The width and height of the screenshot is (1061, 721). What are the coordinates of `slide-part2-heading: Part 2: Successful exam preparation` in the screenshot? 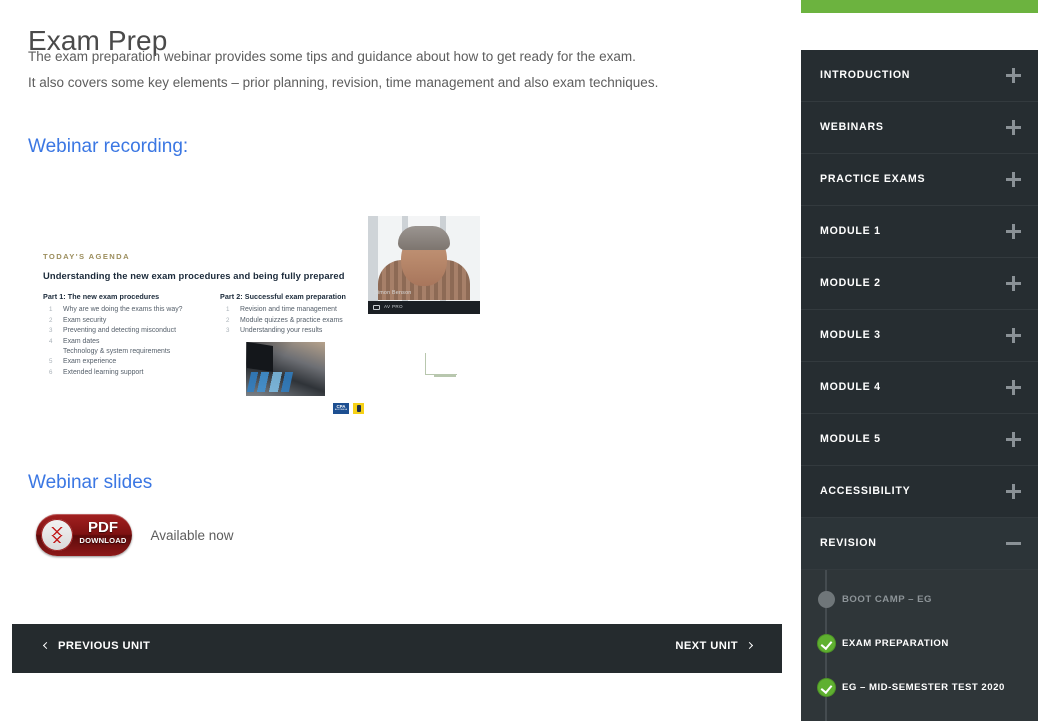 It's located at (283, 296).